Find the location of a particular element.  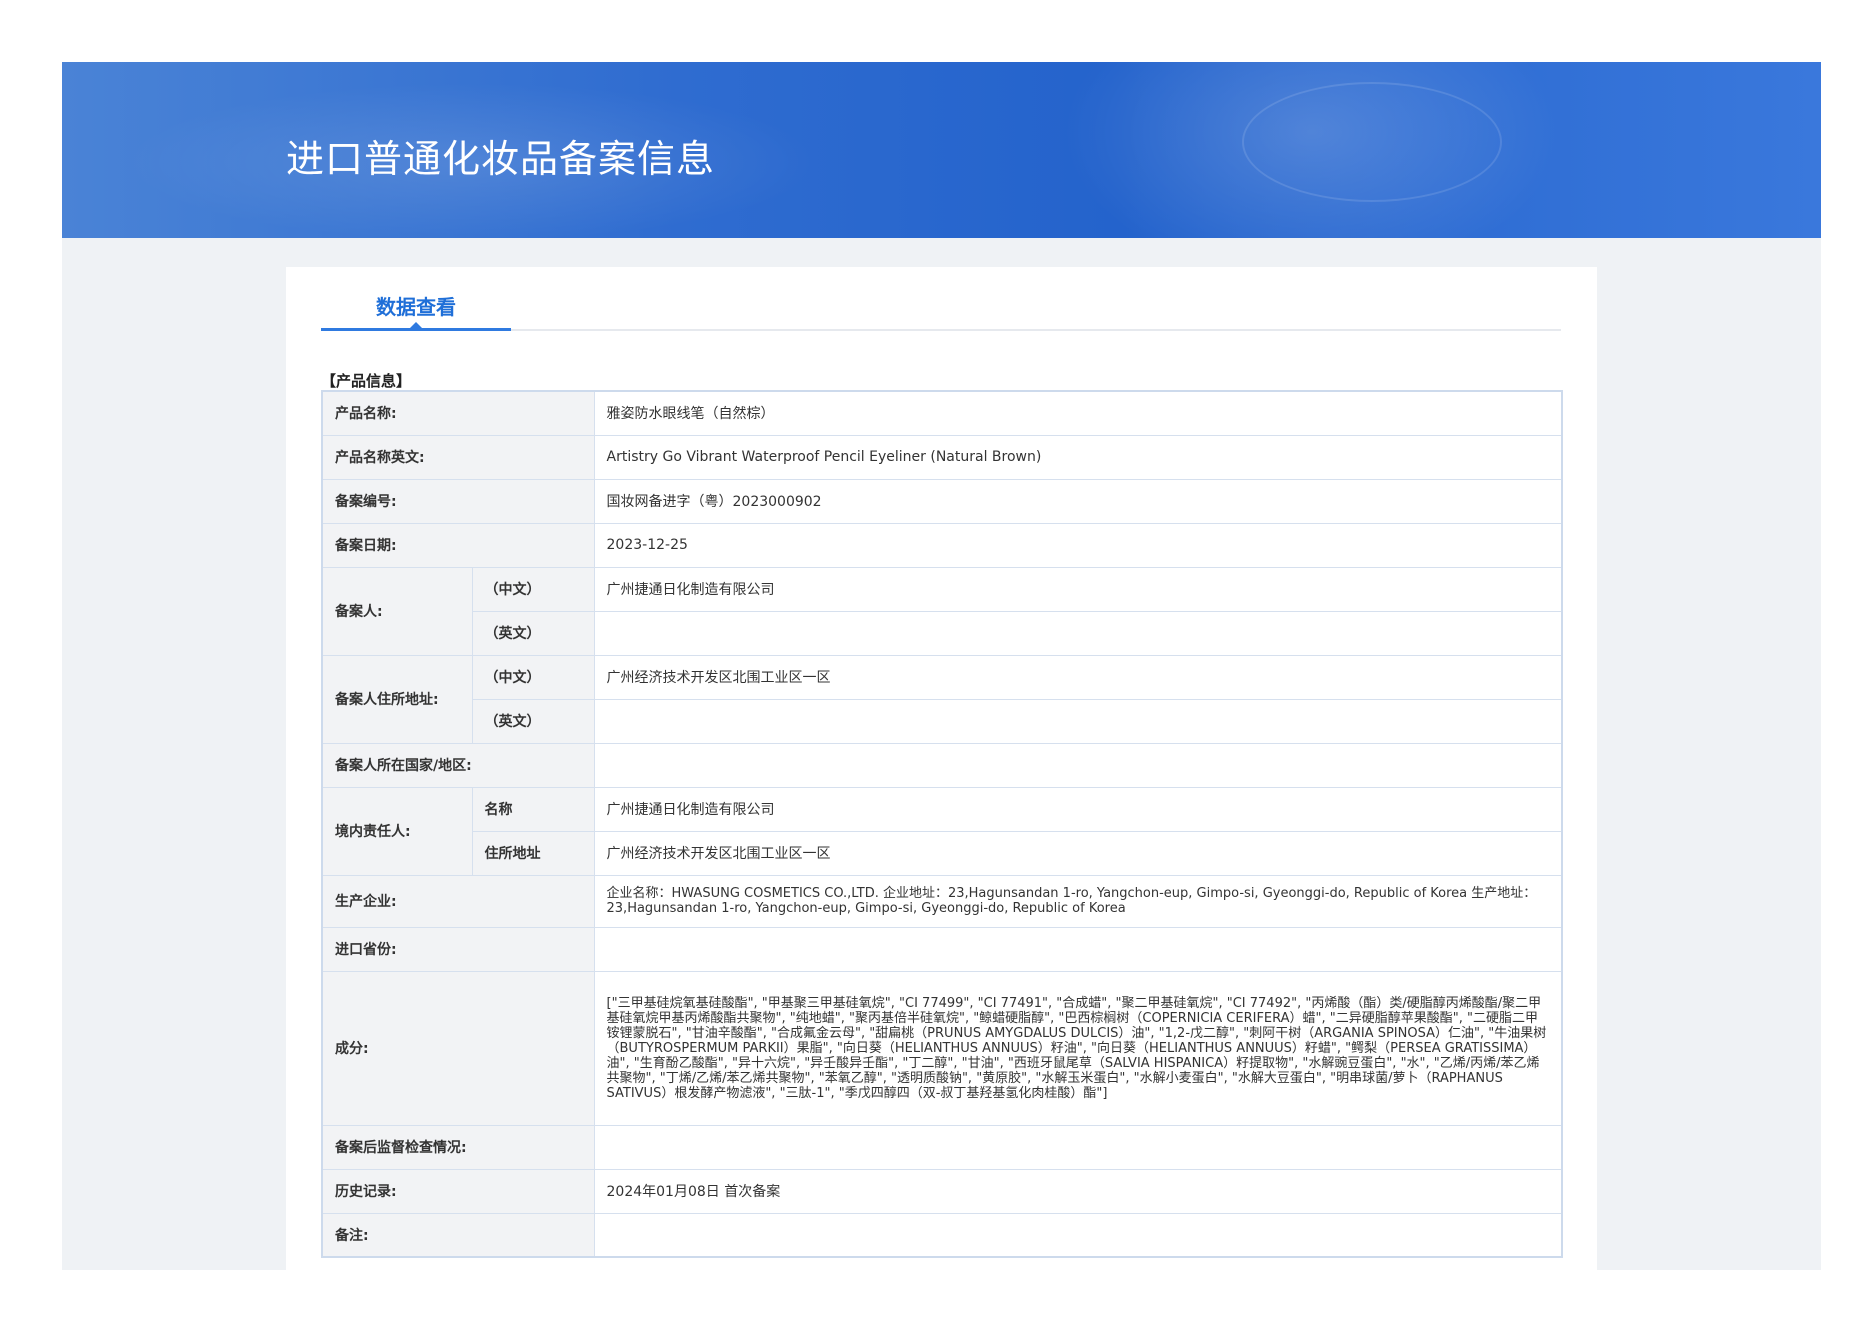

filer-address-en-sublabel: （英文） is located at coordinates (533, 721).